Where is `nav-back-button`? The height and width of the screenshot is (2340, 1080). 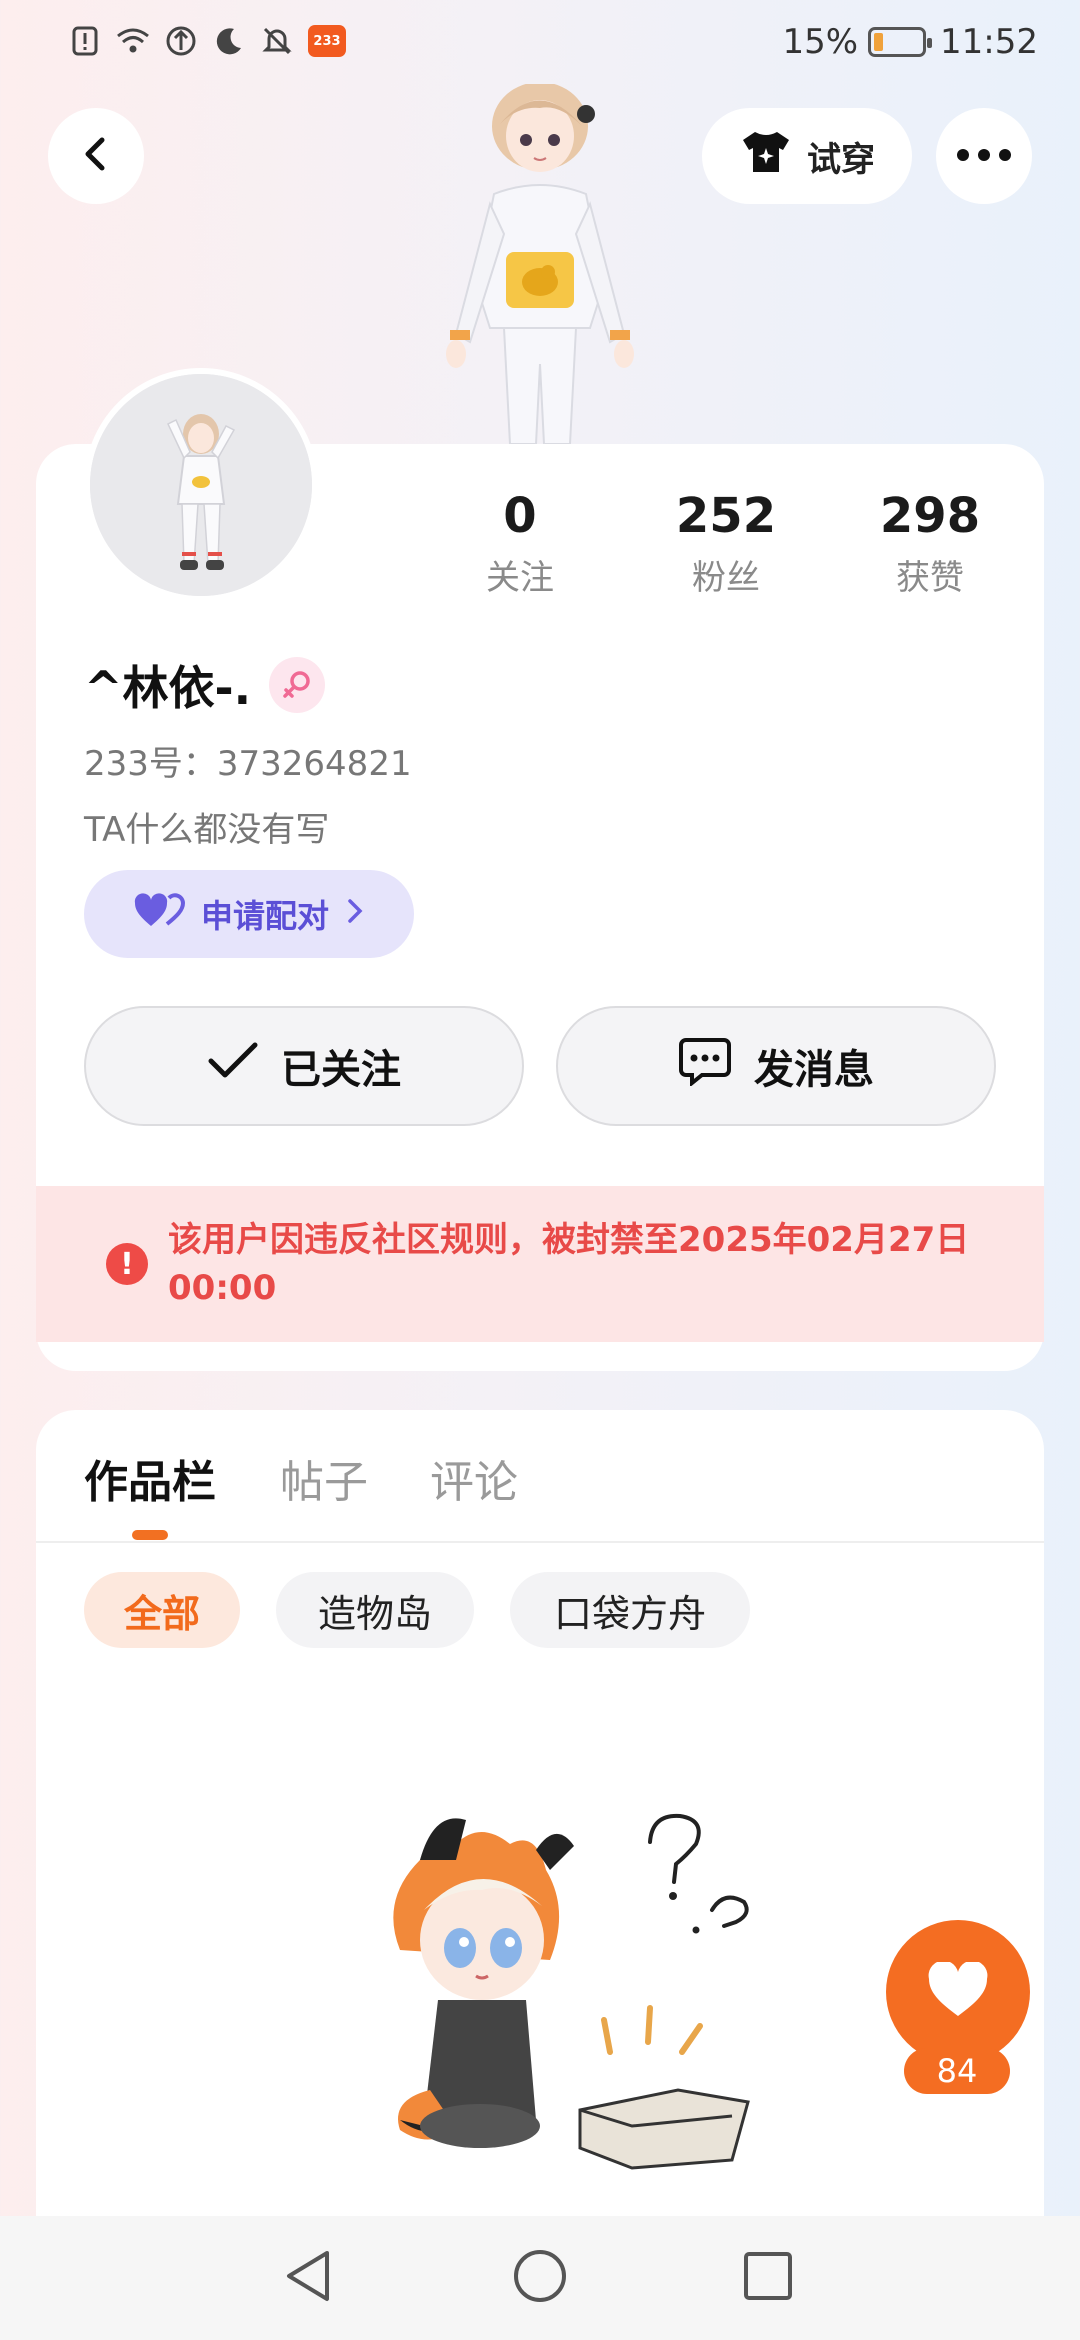
nav-back-button is located at coordinates (308, 2278).